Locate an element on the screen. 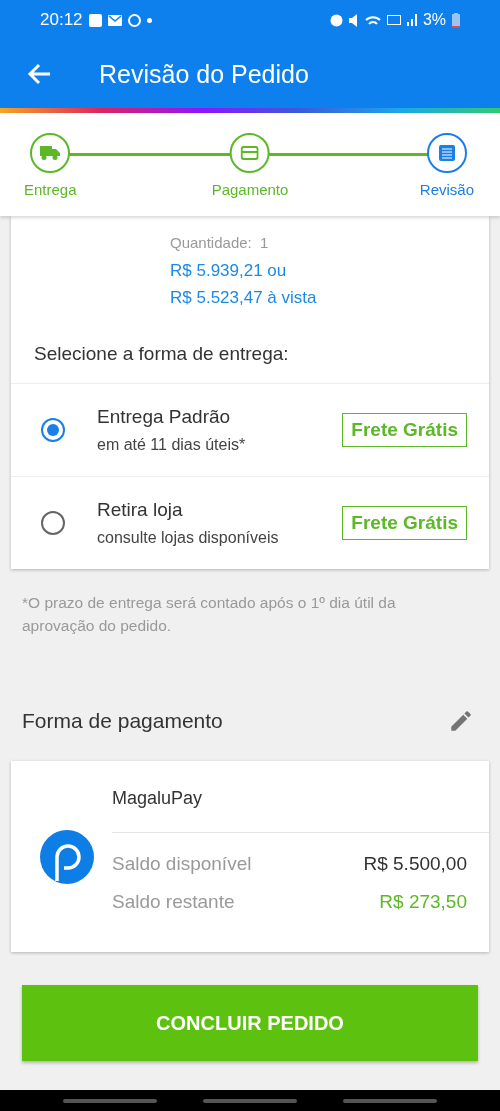 This screenshot has height=1111, width=500. option-detail: consulte lojas disponíveis is located at coordinates (188, 538).